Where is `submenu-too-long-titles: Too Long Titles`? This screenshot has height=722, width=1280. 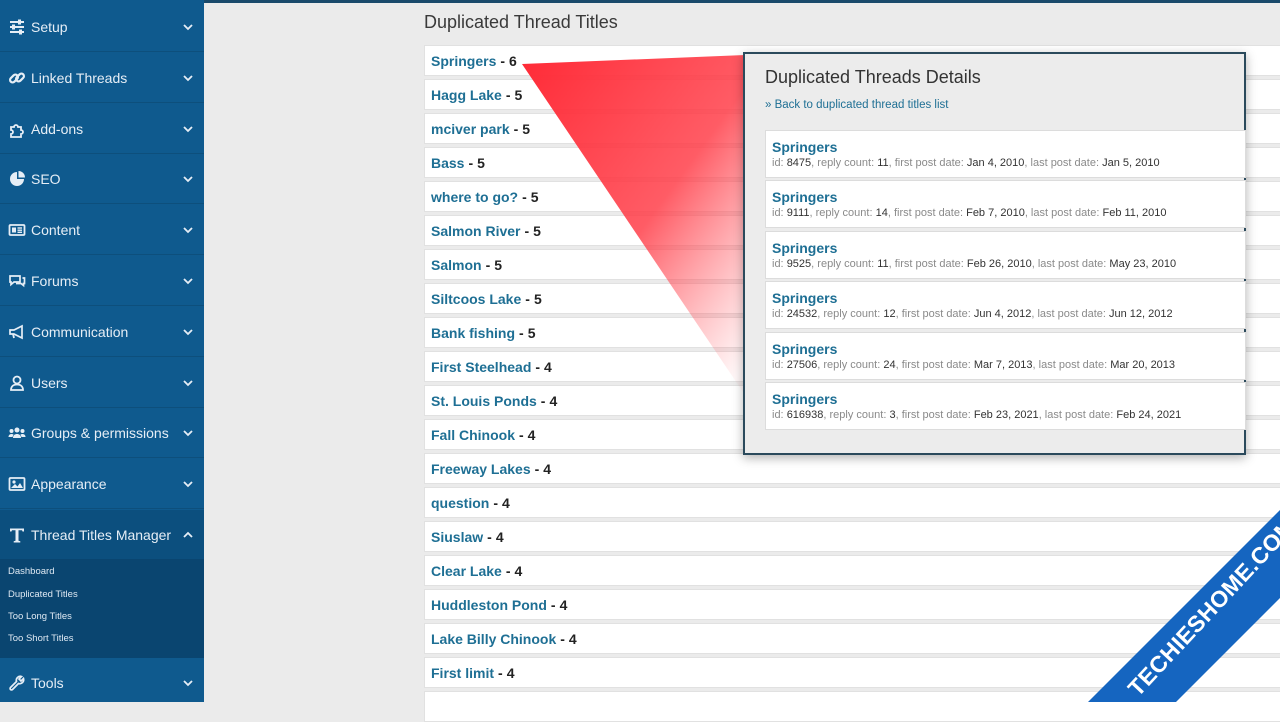
submenu-too-long-titles: Too Long Titles is located at coordinates (40, 616).